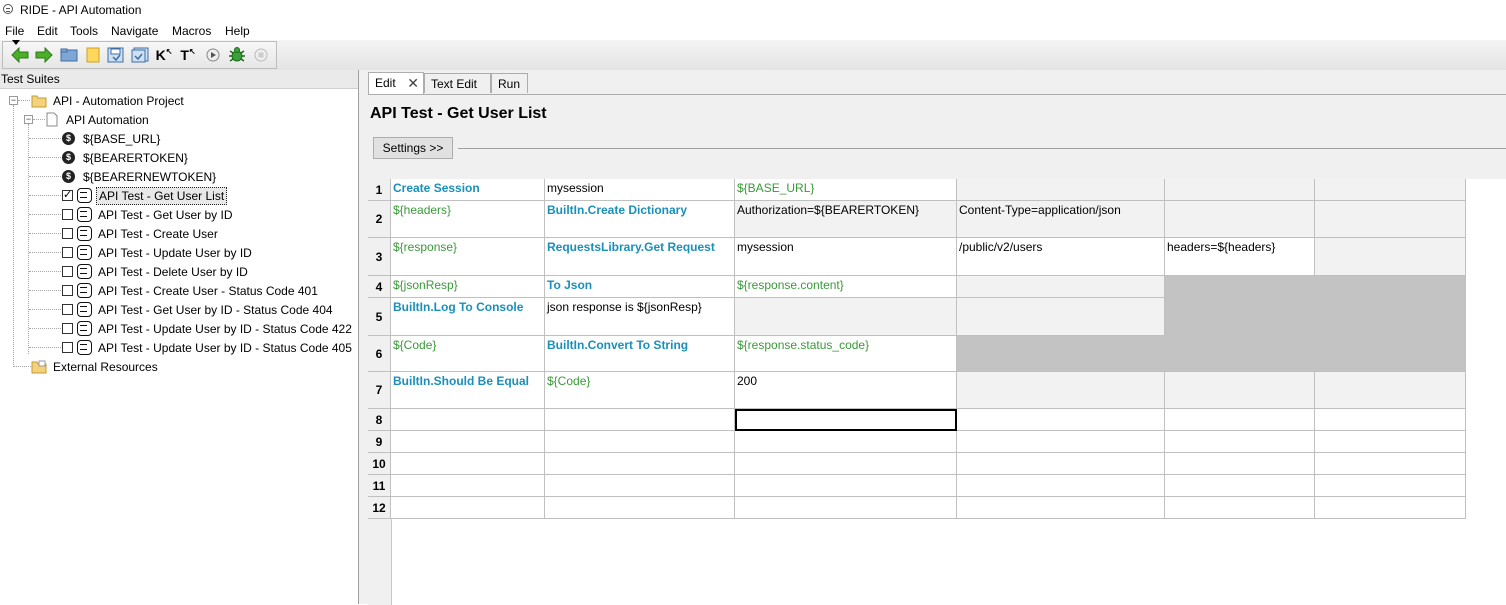  I want to click on grid-cell: BuiltIn.Create Dictionary, so click(640, 219).